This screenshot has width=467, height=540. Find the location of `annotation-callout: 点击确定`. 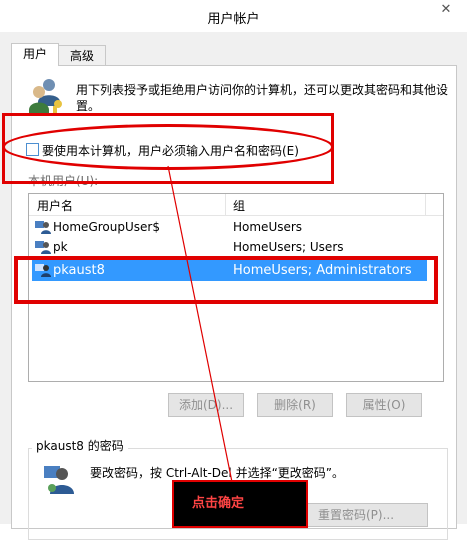

annotation-callout: 点击确定 is located at coordinates (240, 504).